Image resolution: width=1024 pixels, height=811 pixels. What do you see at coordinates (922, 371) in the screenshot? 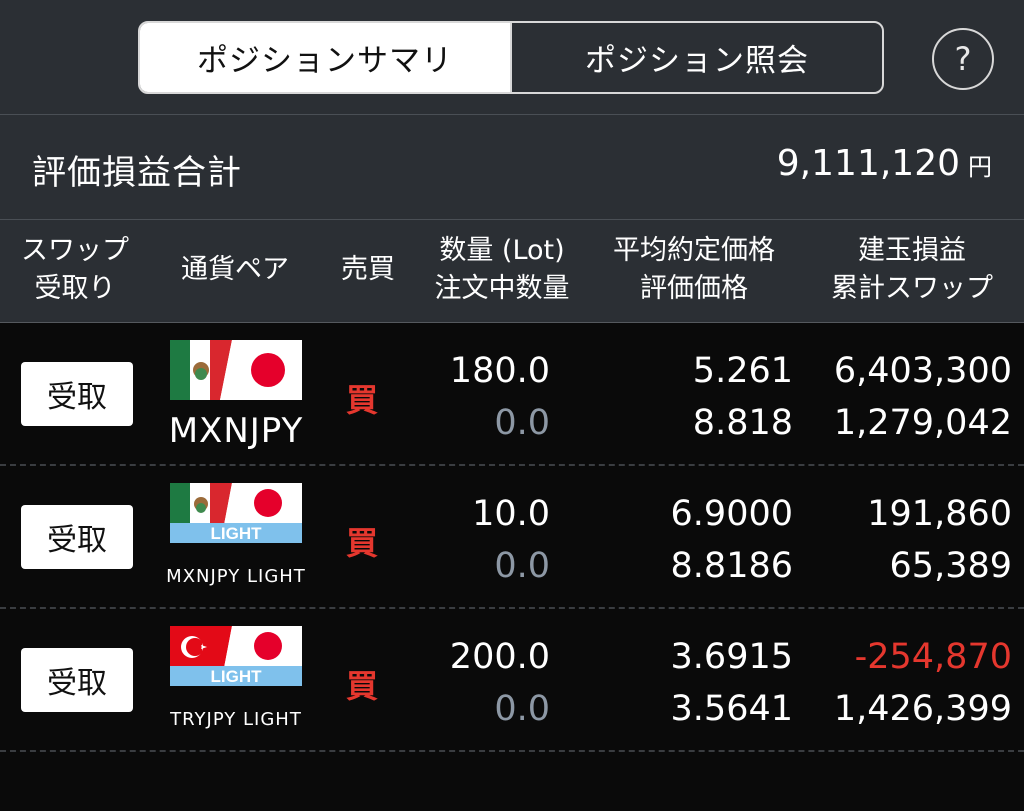
I see `position-pl-value: 6,403,300` at bounding box center [922, 371].